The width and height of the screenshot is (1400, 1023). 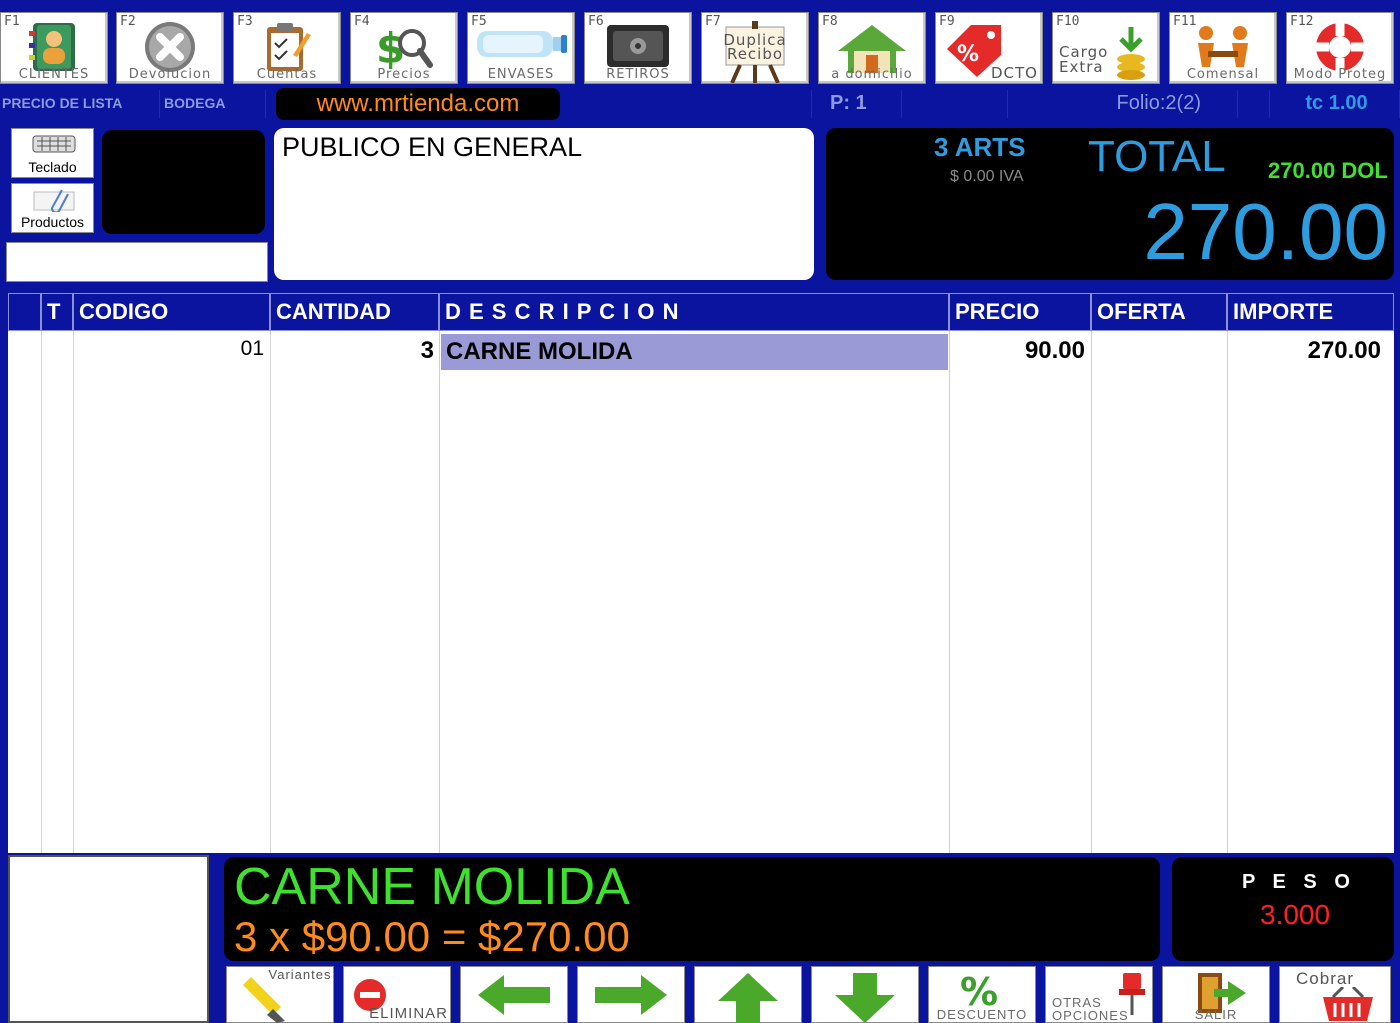 What do you see at coordinates (57, 312) in the screenshot?
I see `col-header-t: T` at bounding box center [57, 312].